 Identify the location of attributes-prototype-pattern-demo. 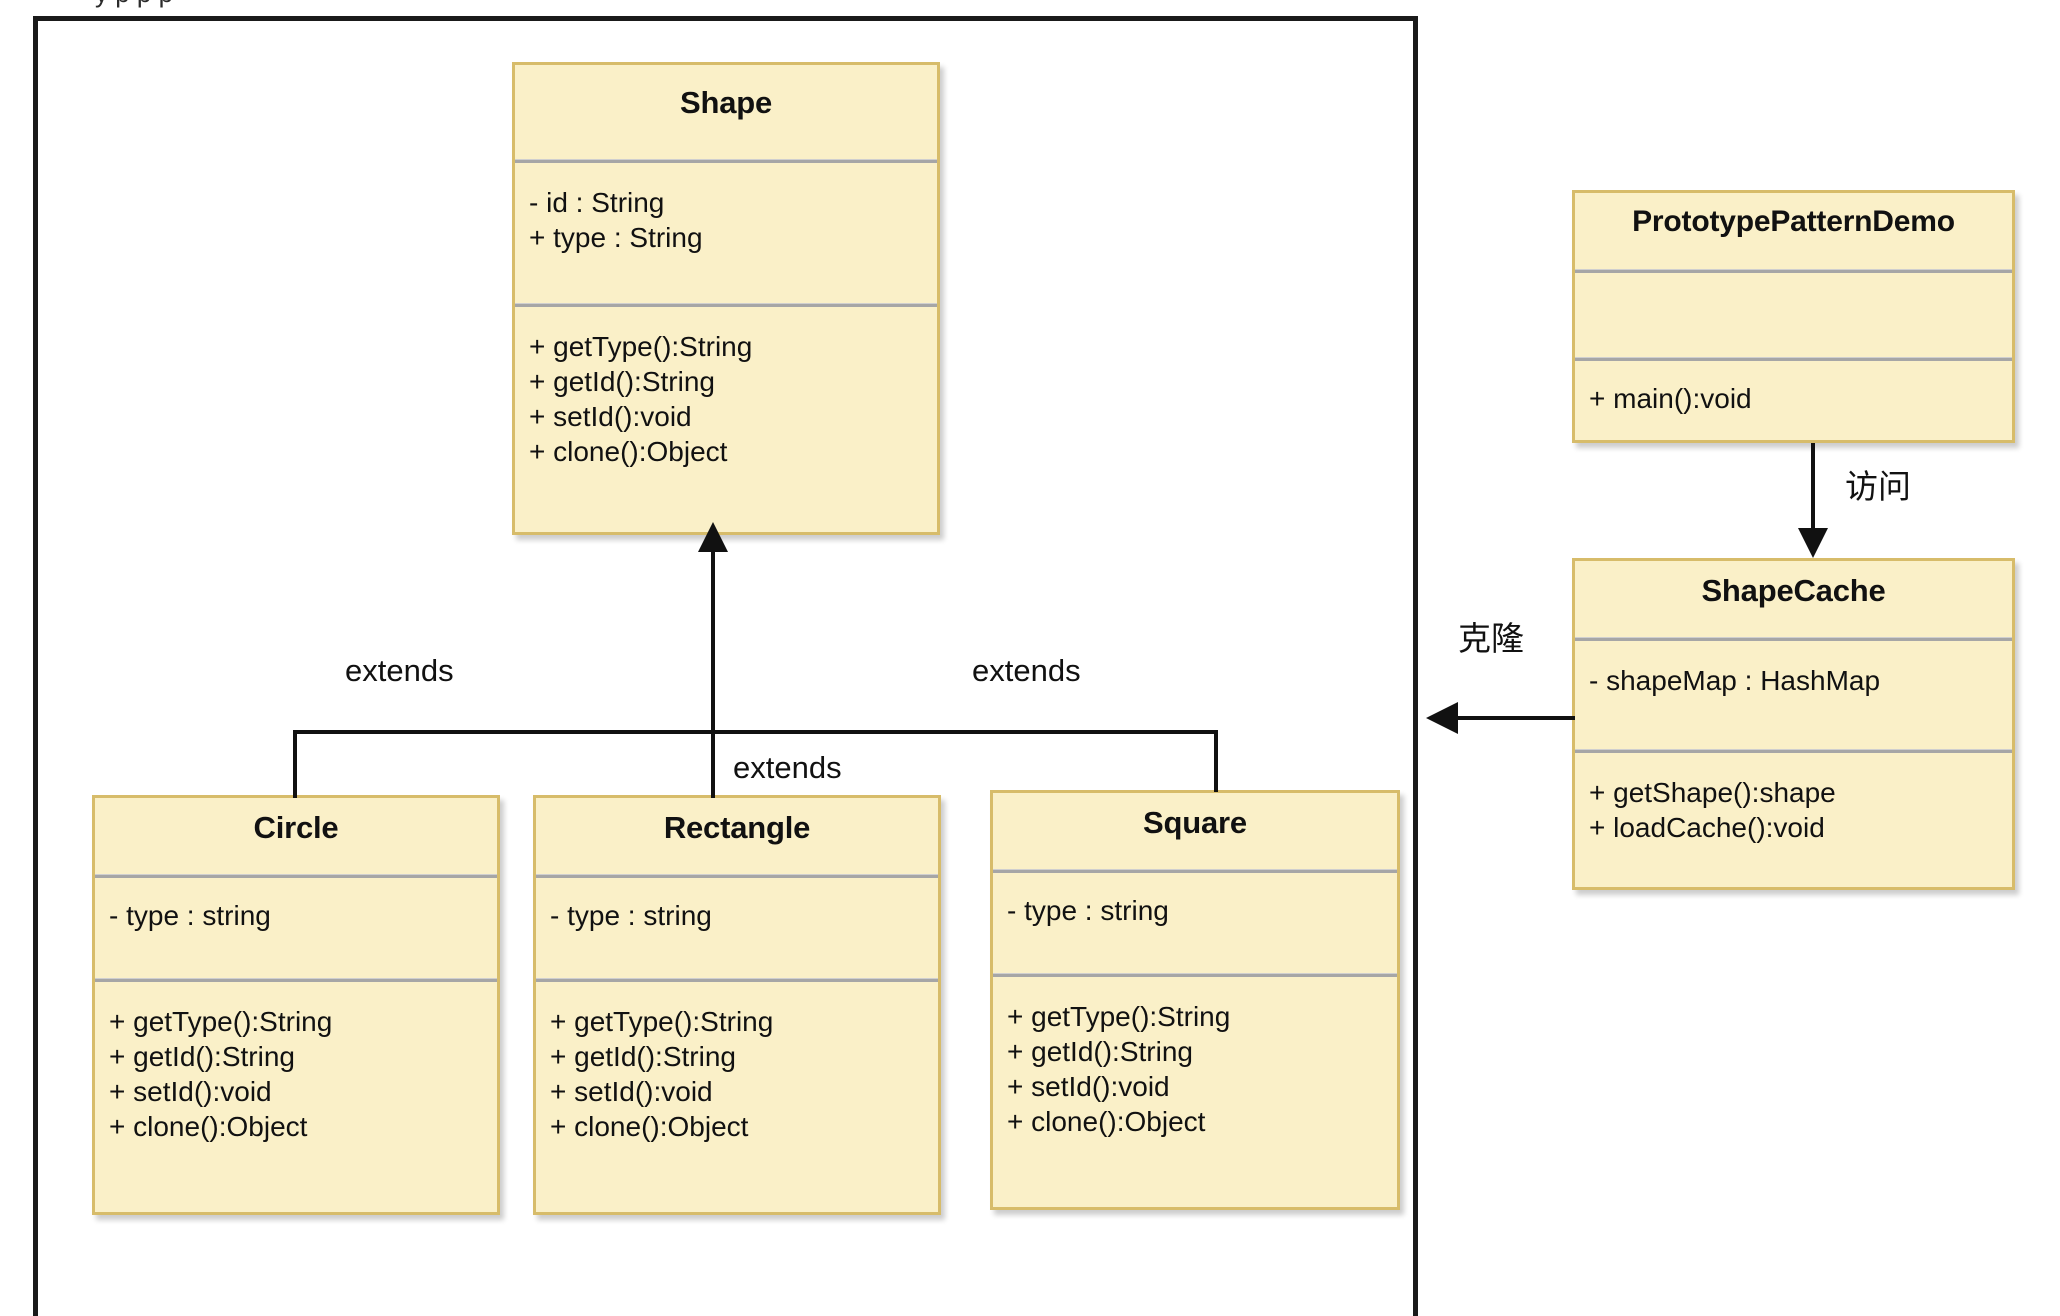
(1793, 315).